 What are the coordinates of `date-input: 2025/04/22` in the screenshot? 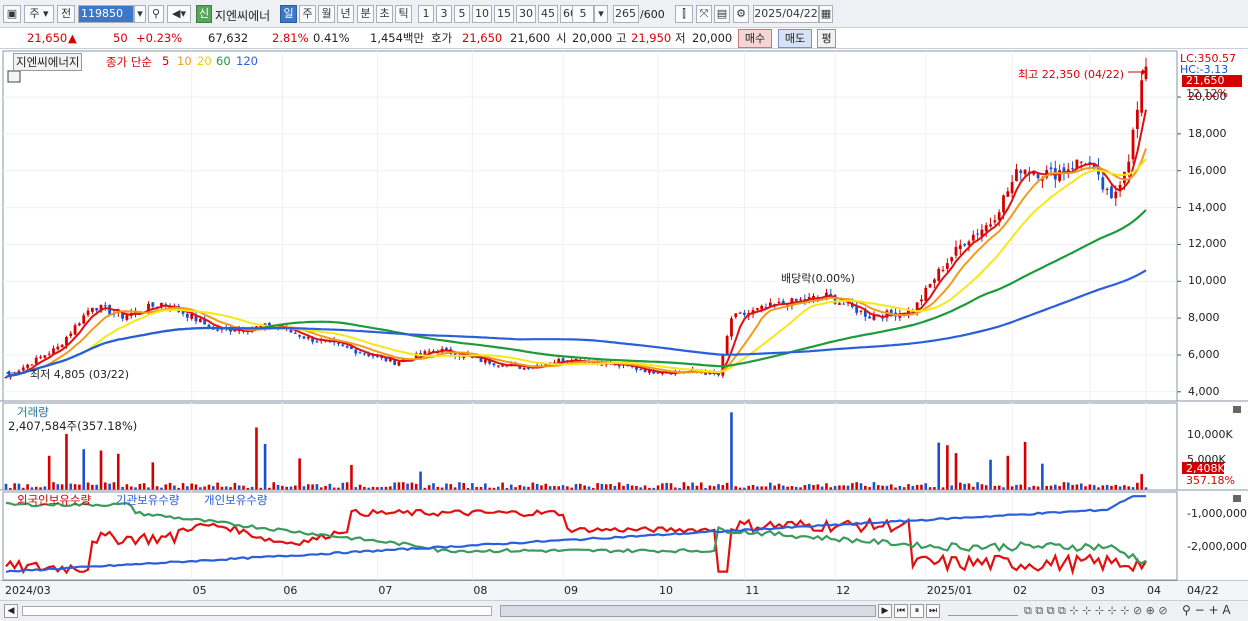 It's located at (786, 14).